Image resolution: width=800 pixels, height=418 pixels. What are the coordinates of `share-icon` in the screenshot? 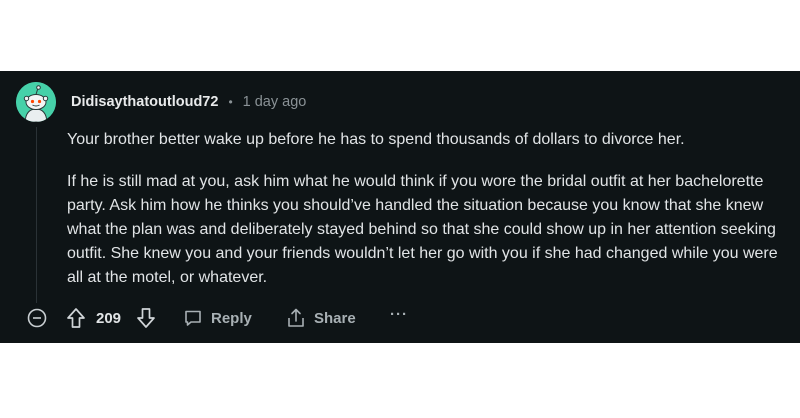 It's located at (296, 317).